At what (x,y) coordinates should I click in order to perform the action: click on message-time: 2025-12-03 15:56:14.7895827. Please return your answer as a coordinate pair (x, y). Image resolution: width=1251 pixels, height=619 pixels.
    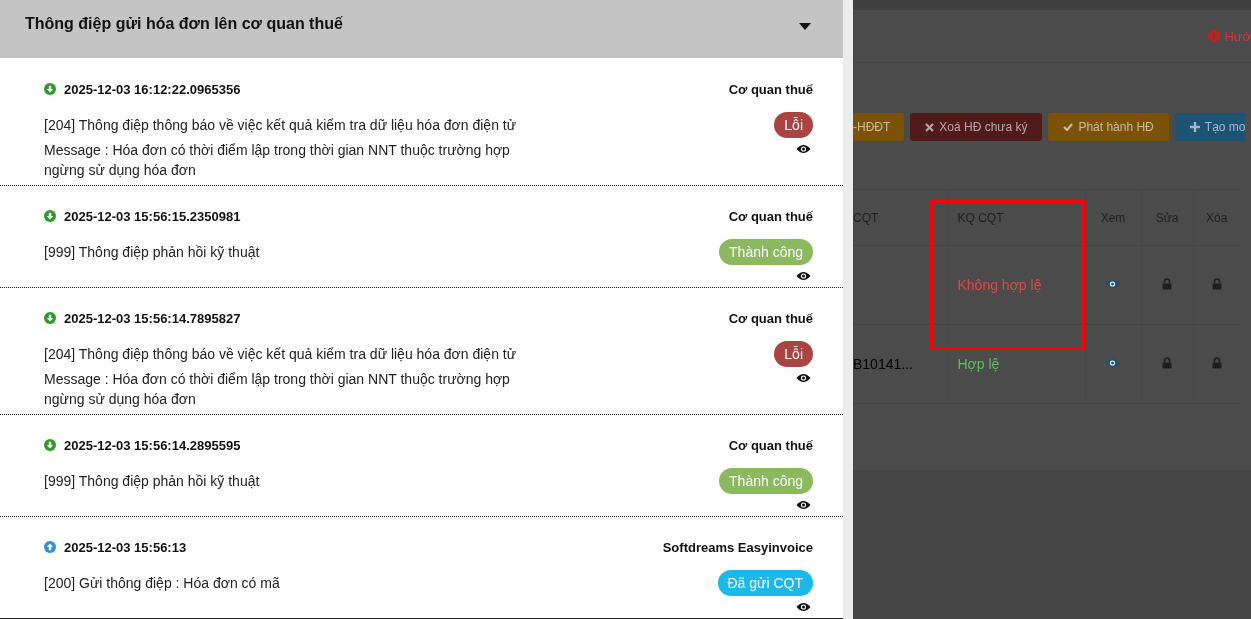
    Looking at the image, I should click on (152, 318).